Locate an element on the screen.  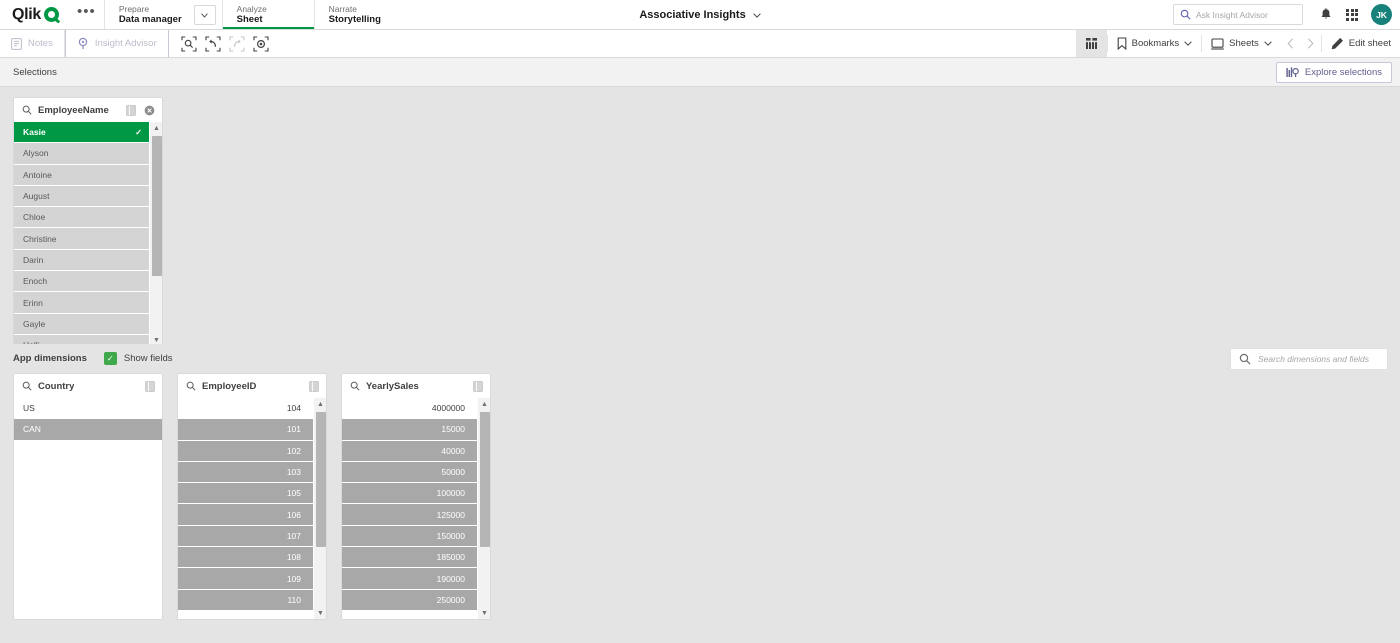
clear-selections-icon is located at coordinates (261, 44).